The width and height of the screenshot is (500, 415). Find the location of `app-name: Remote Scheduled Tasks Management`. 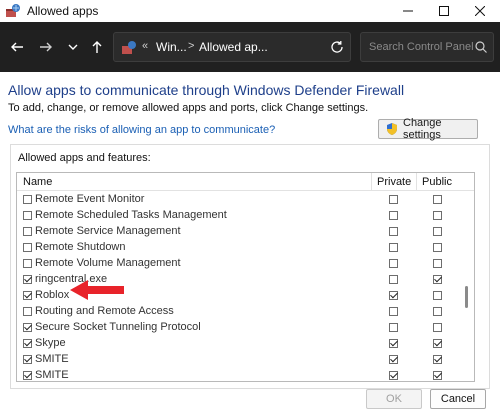

app-name: Remote Scheduled Tasks Management is located at coordinates (131, 215).